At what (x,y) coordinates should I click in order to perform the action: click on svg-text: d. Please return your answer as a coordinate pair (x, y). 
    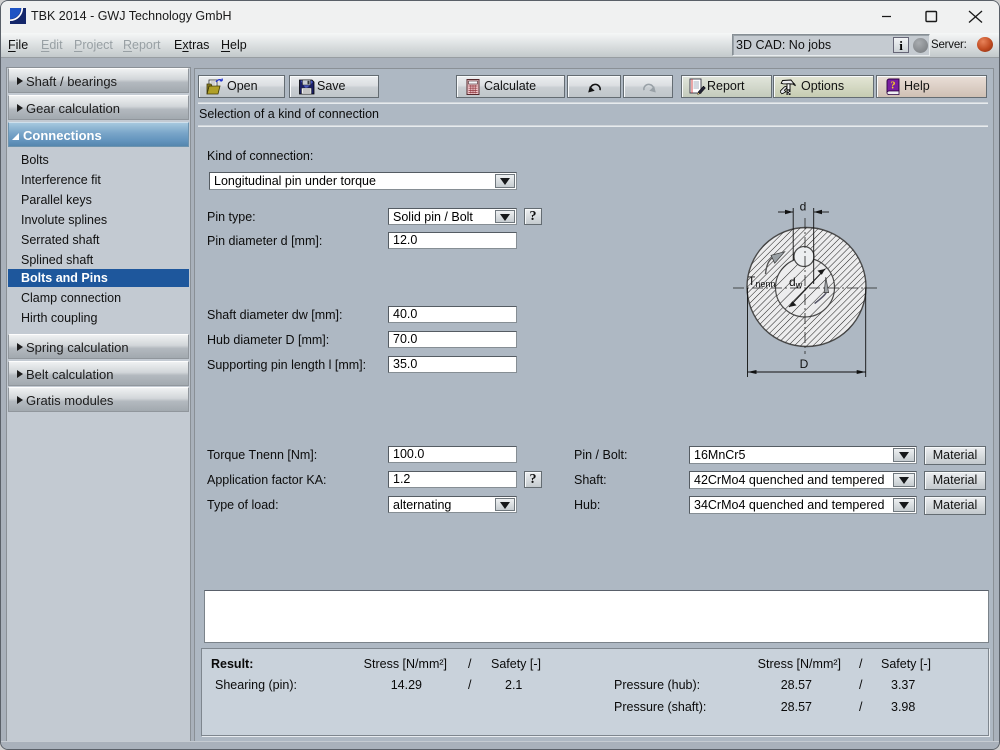
    Looking at the image, I should click on (803, 207).